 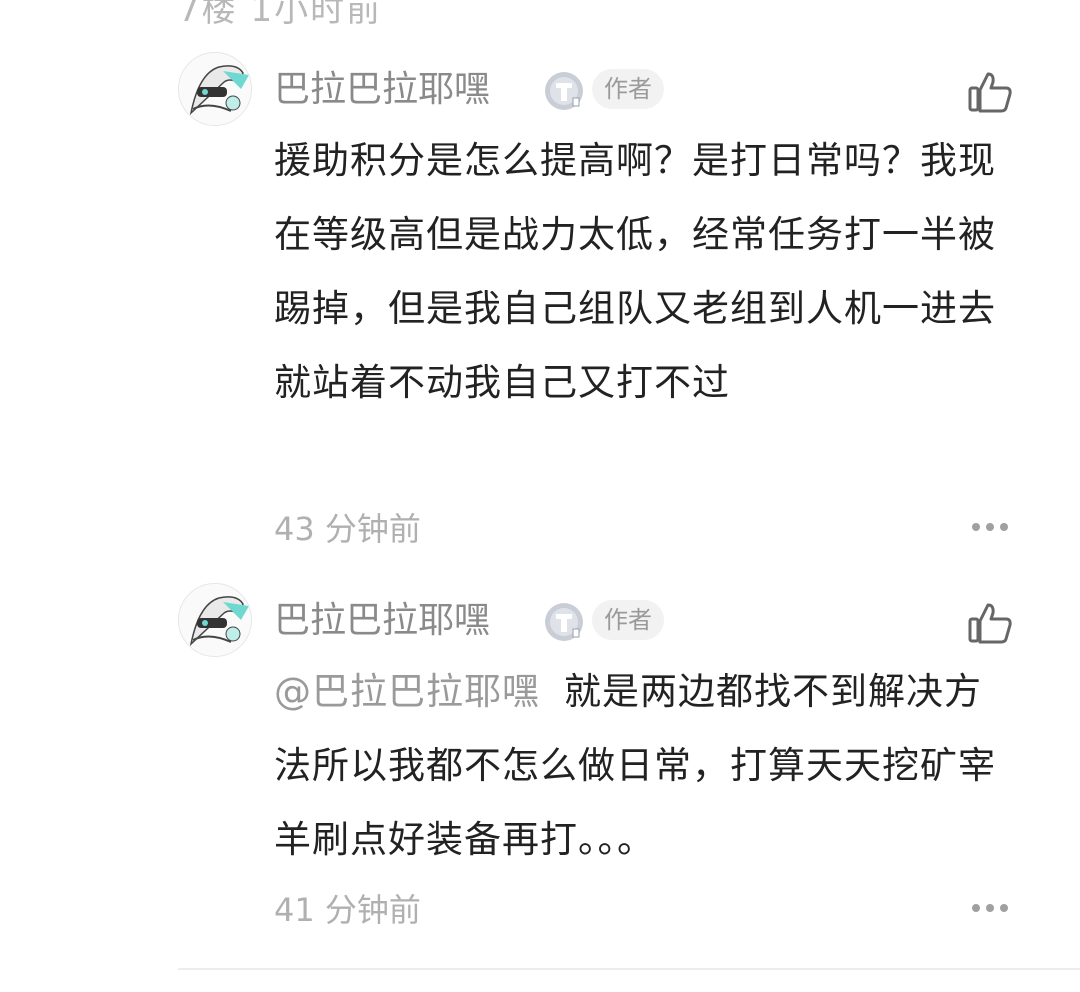 What do you see at coordinates (347, 910) in the screenshot?
I see `comment-time: 41 分钟前` at bounding box center [347, 910].